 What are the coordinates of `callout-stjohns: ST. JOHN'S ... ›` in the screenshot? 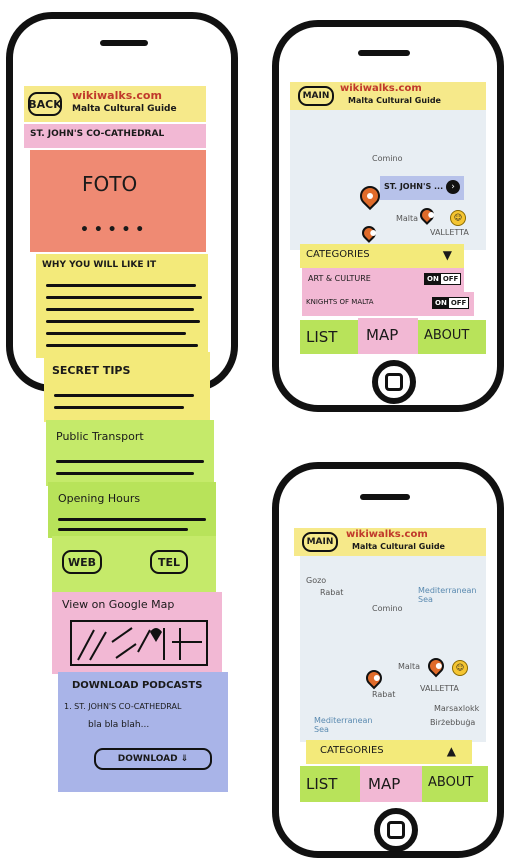 It's located at (422, 188).